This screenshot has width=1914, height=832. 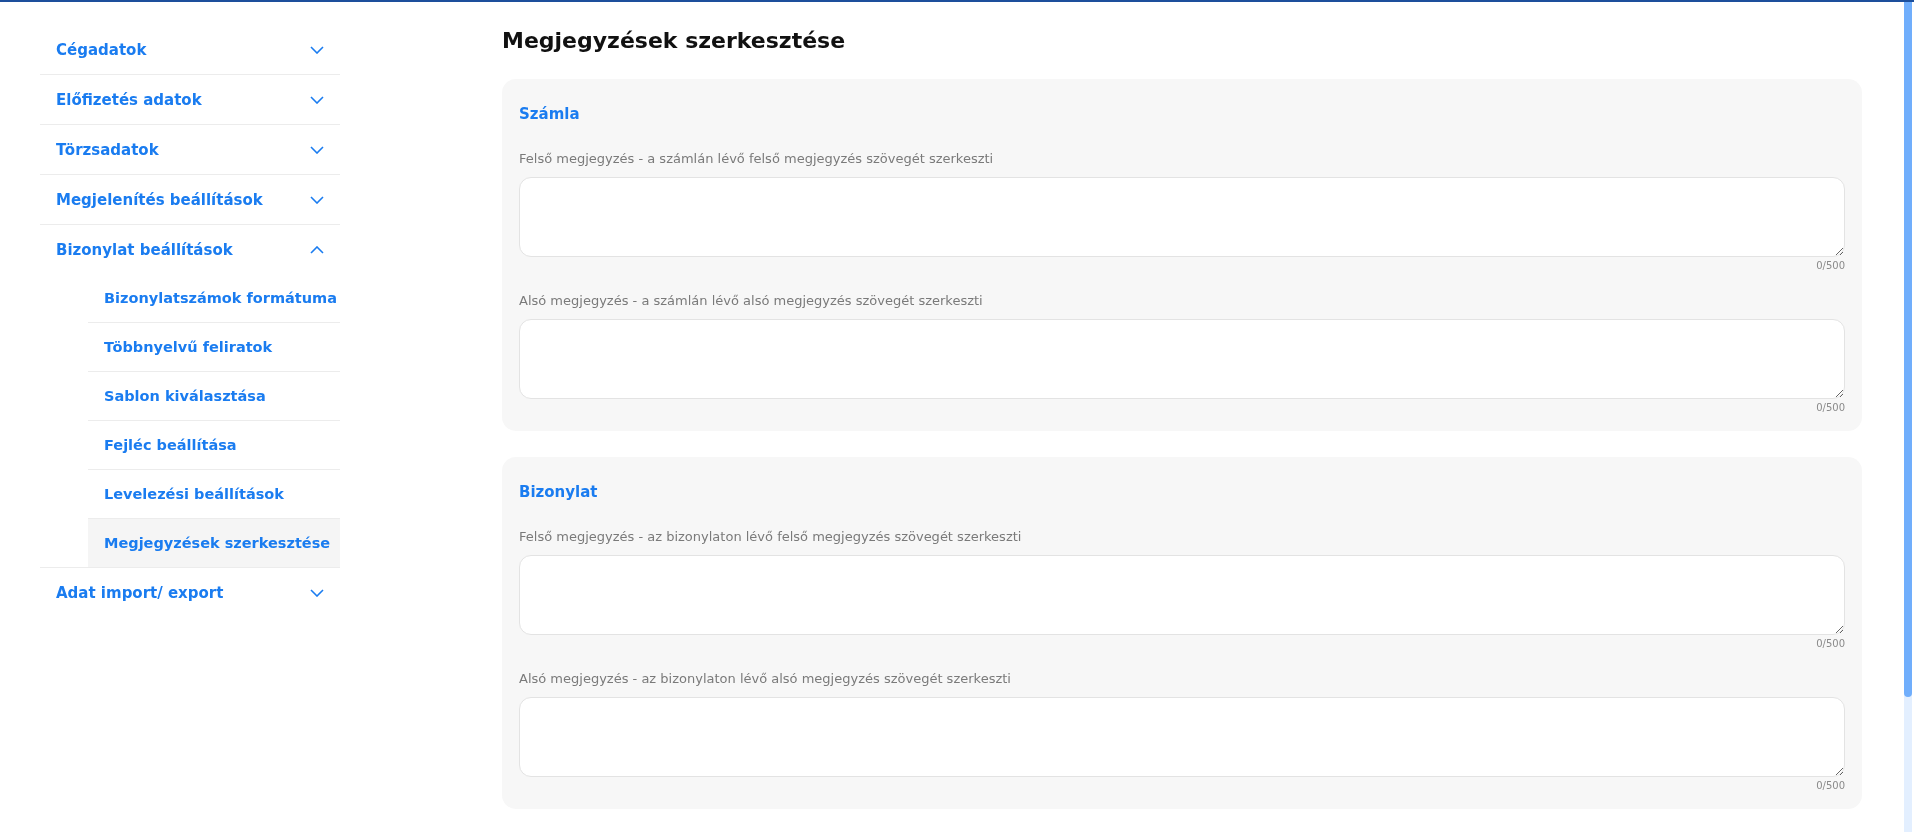 I want to click on sidebar-item-label: Megjelenítés beállítások, so click(x=159, y=199).